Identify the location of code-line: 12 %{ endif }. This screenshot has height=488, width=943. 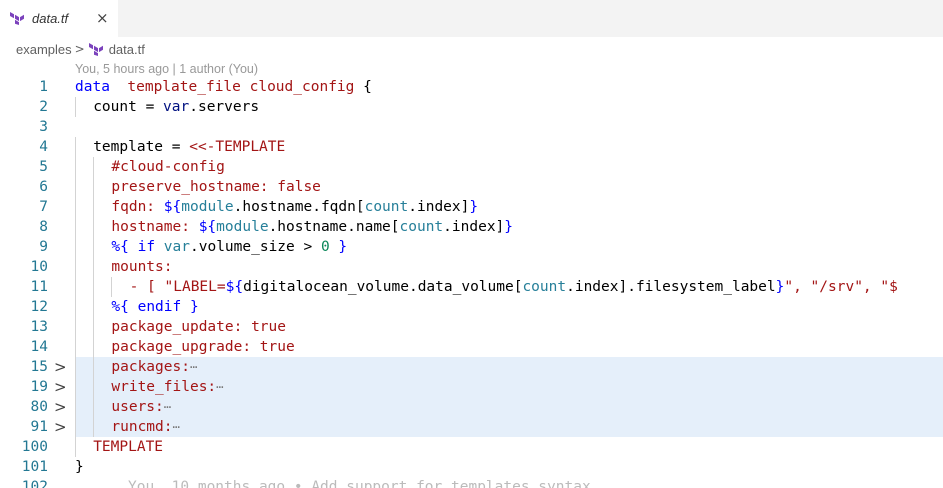
(471, 307).